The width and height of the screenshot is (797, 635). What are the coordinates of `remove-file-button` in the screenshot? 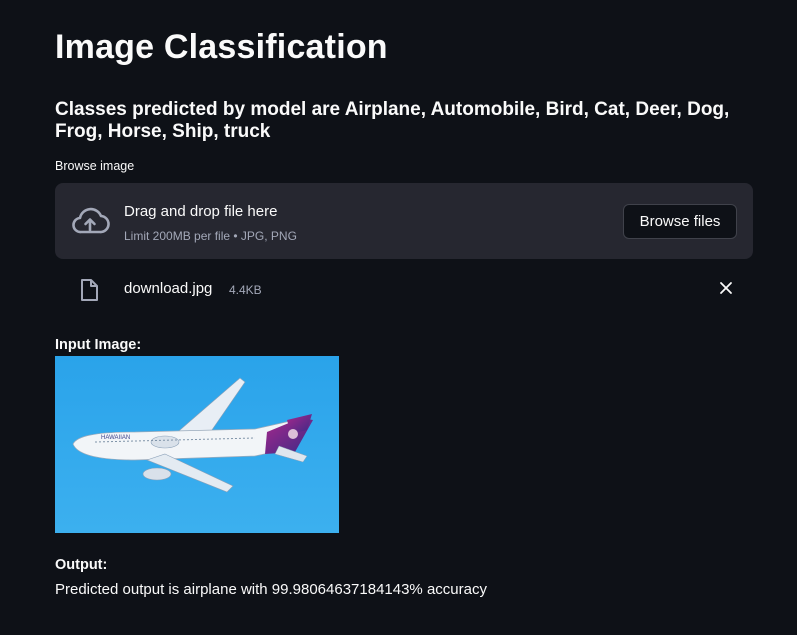 It's located at (726, 288).